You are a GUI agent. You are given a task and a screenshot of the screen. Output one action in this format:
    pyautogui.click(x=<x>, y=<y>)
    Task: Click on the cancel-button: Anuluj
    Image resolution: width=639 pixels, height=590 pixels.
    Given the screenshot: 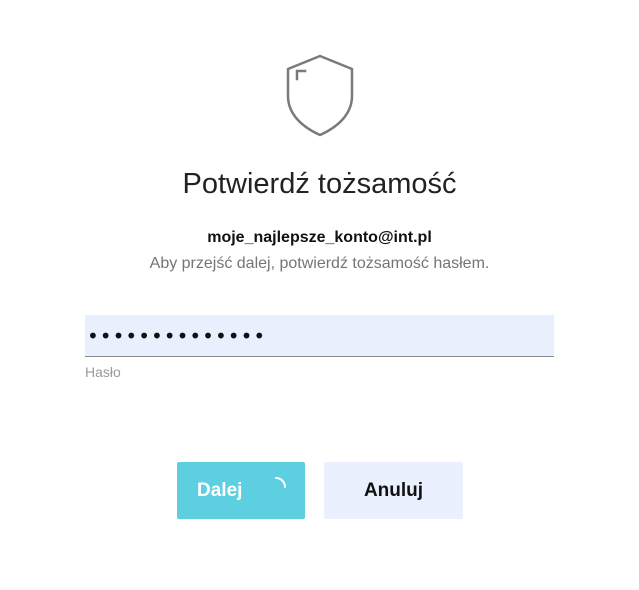 What is the action you would take?
    pyautogui.click(x=393, y=490)
    